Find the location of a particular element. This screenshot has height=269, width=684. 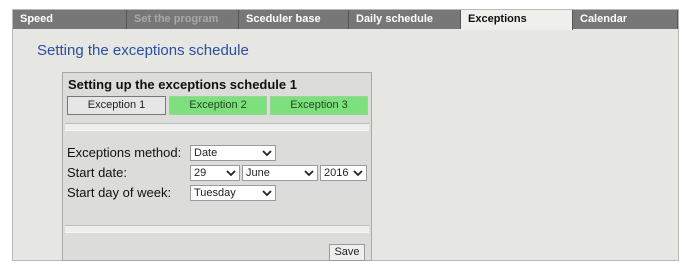

divider-top is located at coordinates (217, 127).